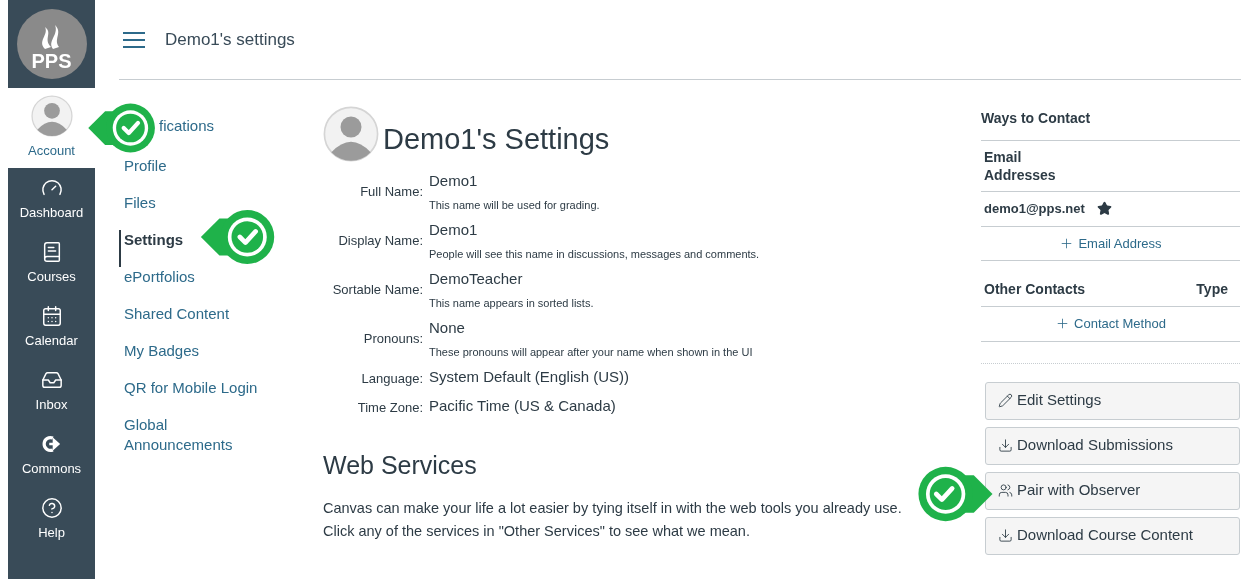 The width and height of the screenshot is (1241, 579). I want to click on account-nav-link: QR for Mobile Login, so click(191, 388).